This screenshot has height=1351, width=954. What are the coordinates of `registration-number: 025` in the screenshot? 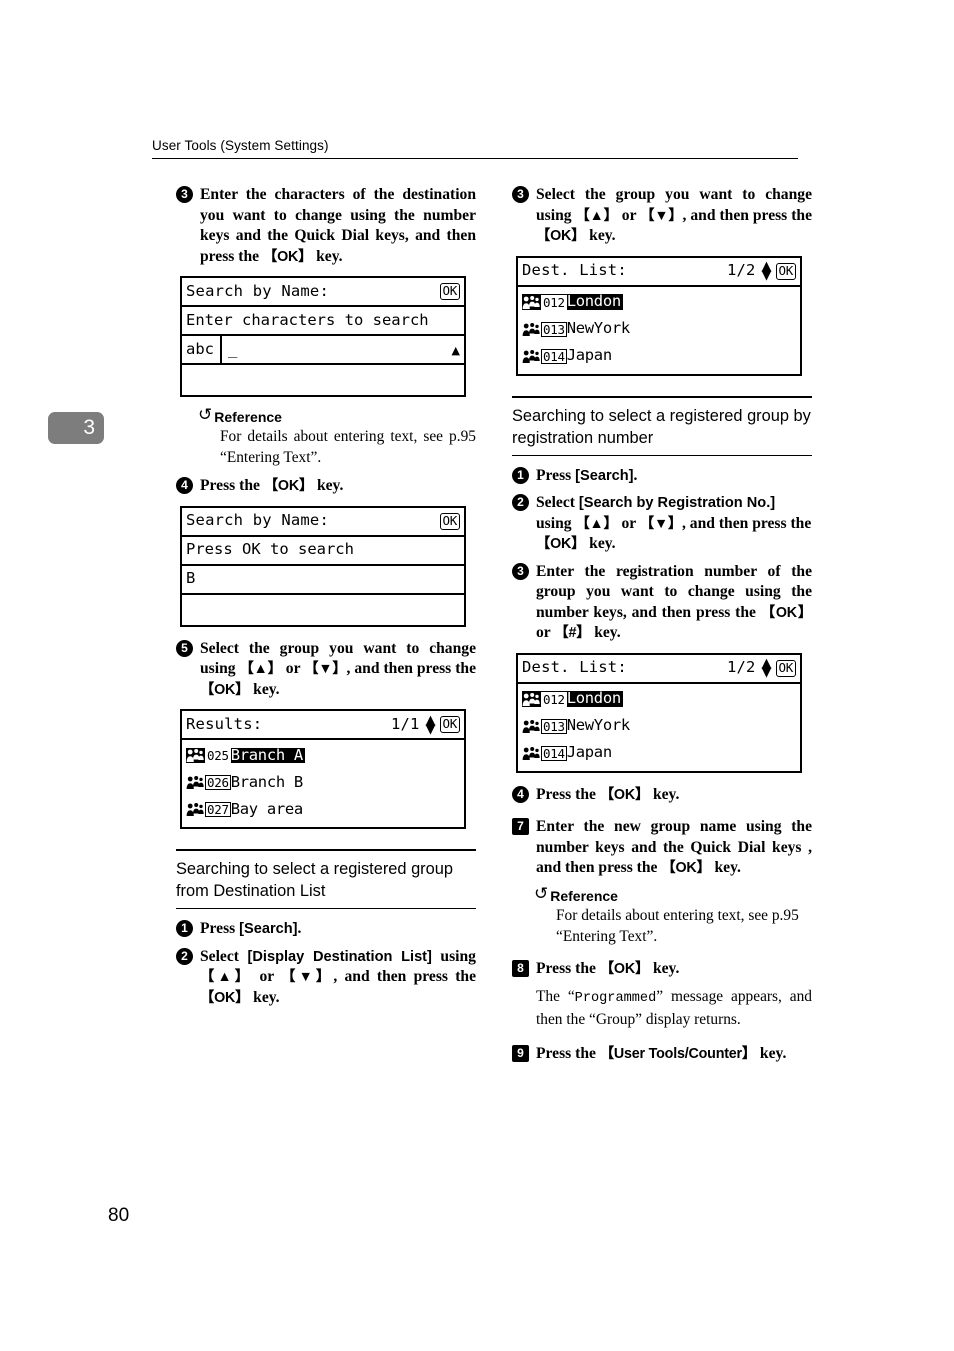 It's located at (218, 755).